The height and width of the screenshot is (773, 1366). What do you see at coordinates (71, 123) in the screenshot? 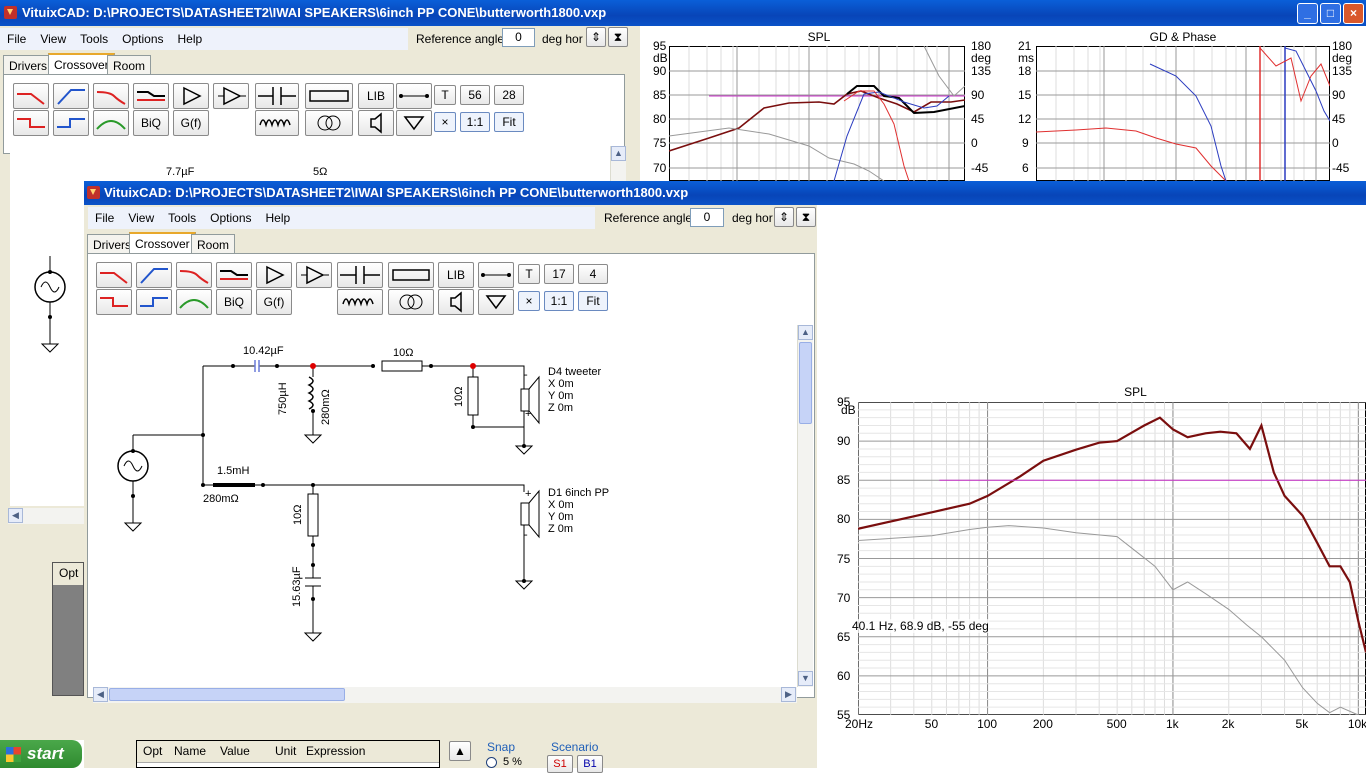
I see `bg-hp-split-button` at bounding box center [71, 123].